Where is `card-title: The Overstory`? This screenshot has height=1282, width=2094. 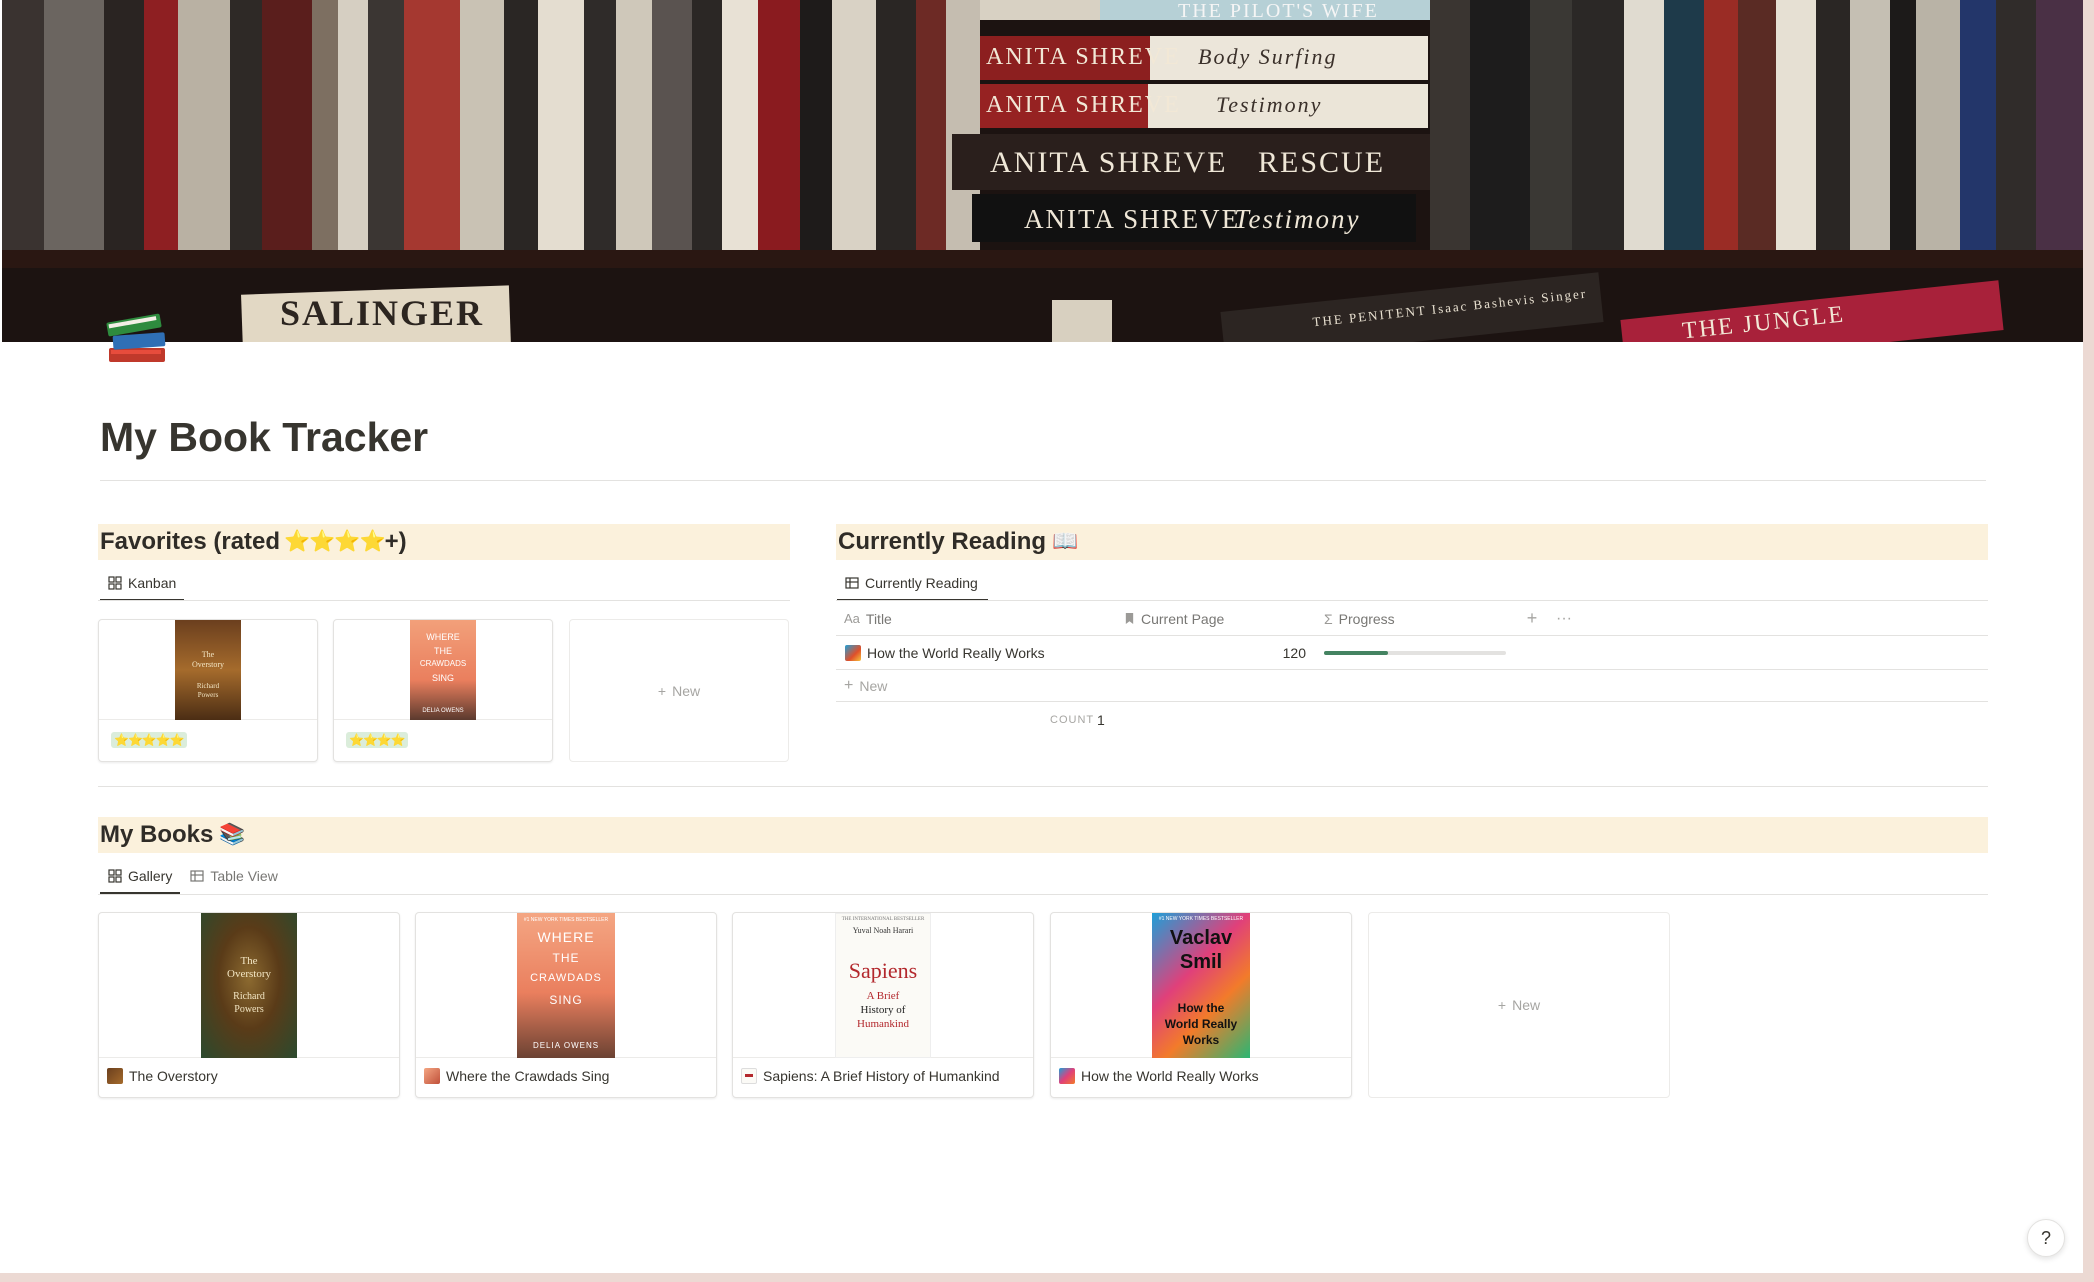
card-title: The Overstory is located at coordinates (162, 1076).